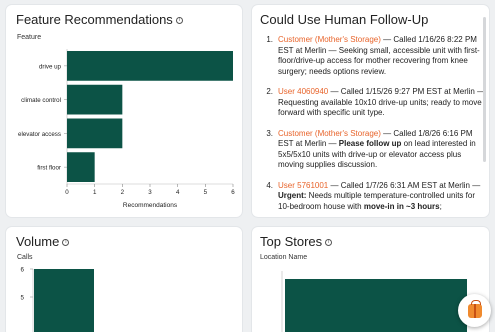  I want to click on followup-item-text: ;, so click(440, 206).